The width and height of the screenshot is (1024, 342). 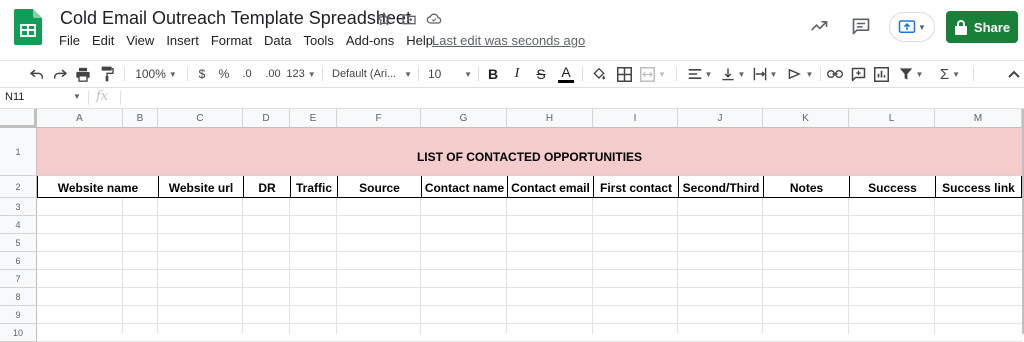 I want to click on cloud-saved-icon, so click(x=434, y=19).